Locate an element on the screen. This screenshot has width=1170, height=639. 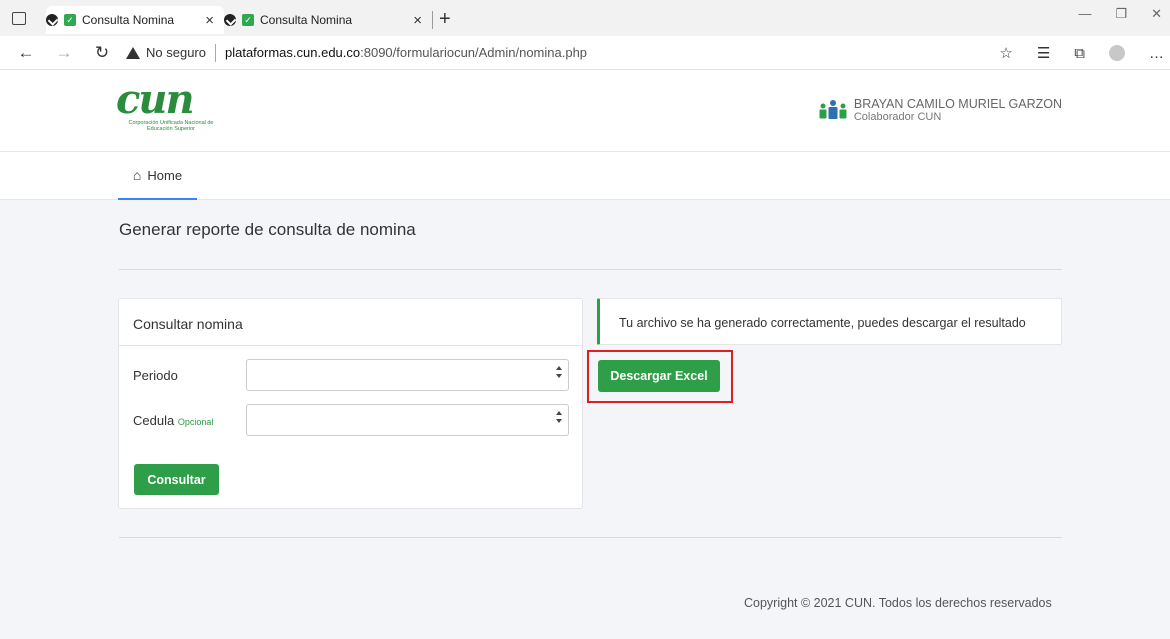
new-tab-button: + is located at coordinates (445, 19).